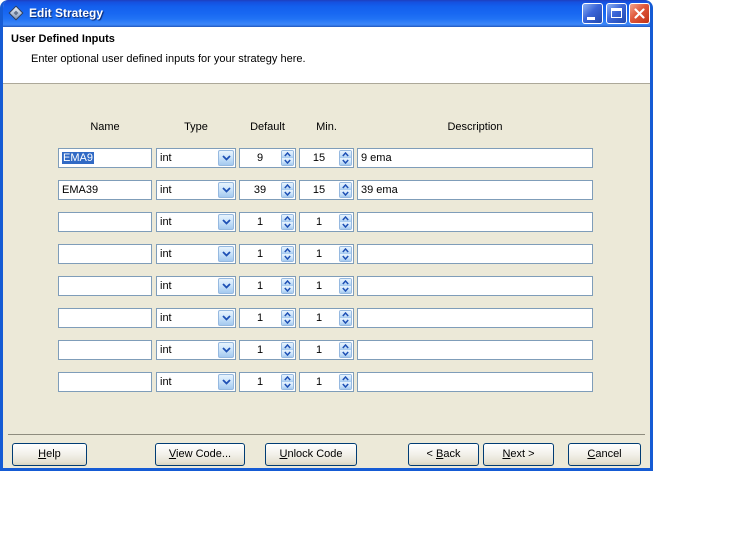  I want to click on title-bar: Edit Strategy, so click(326, 13).